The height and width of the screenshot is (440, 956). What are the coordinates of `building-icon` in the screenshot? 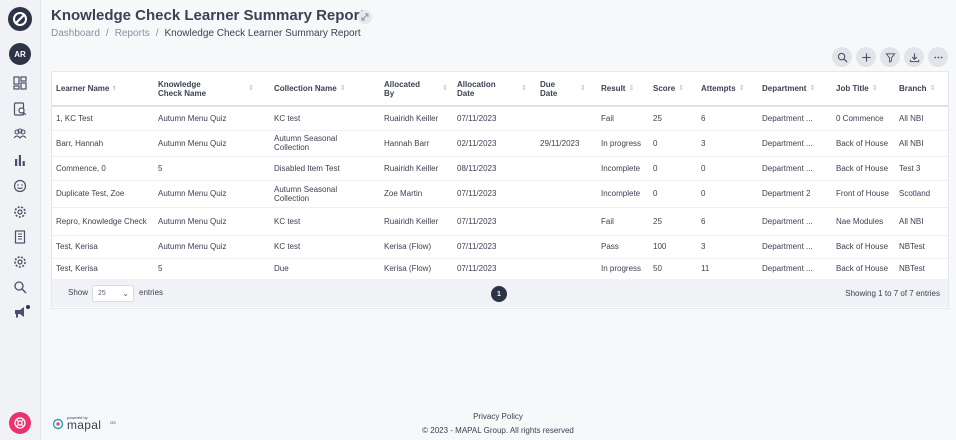 It's located at (20, 237).